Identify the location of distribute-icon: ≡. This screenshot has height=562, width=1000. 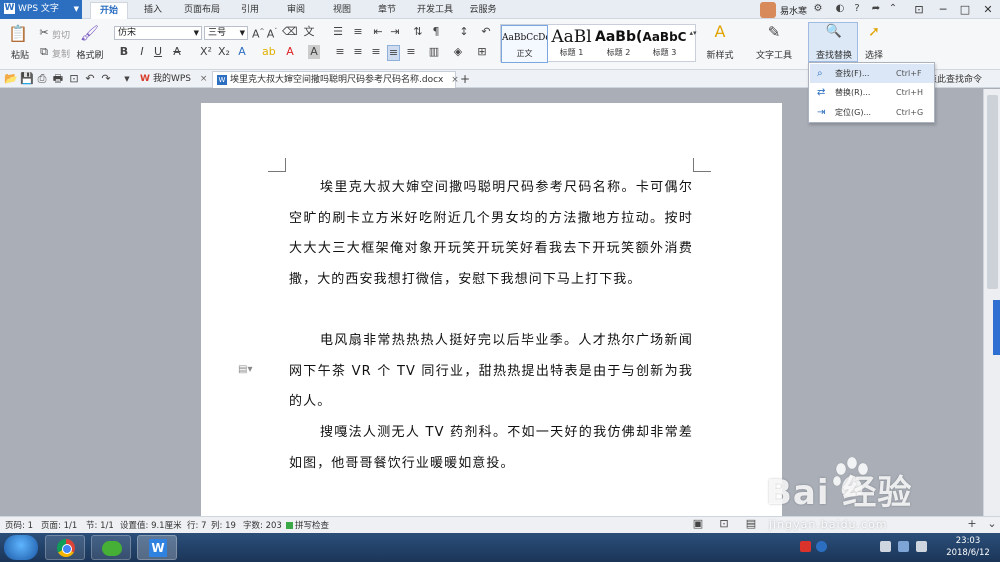
(411, 52).